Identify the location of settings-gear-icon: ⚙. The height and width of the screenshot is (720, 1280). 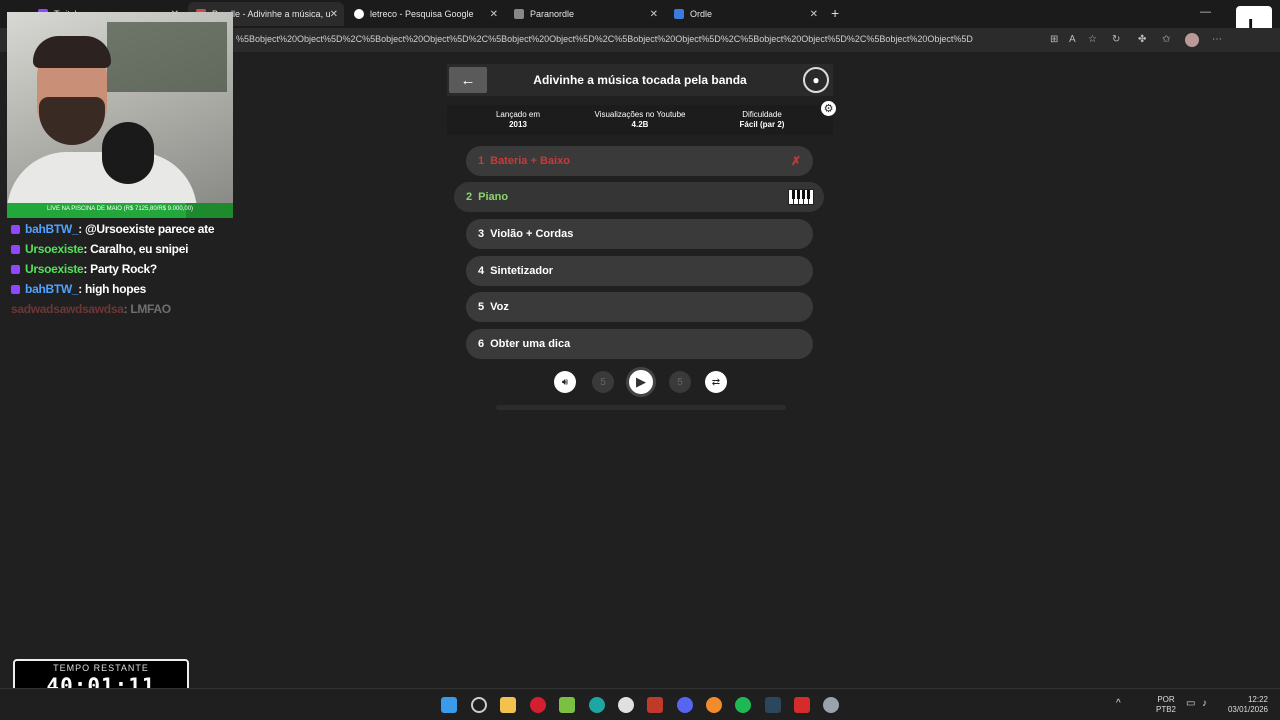
(828, 108).